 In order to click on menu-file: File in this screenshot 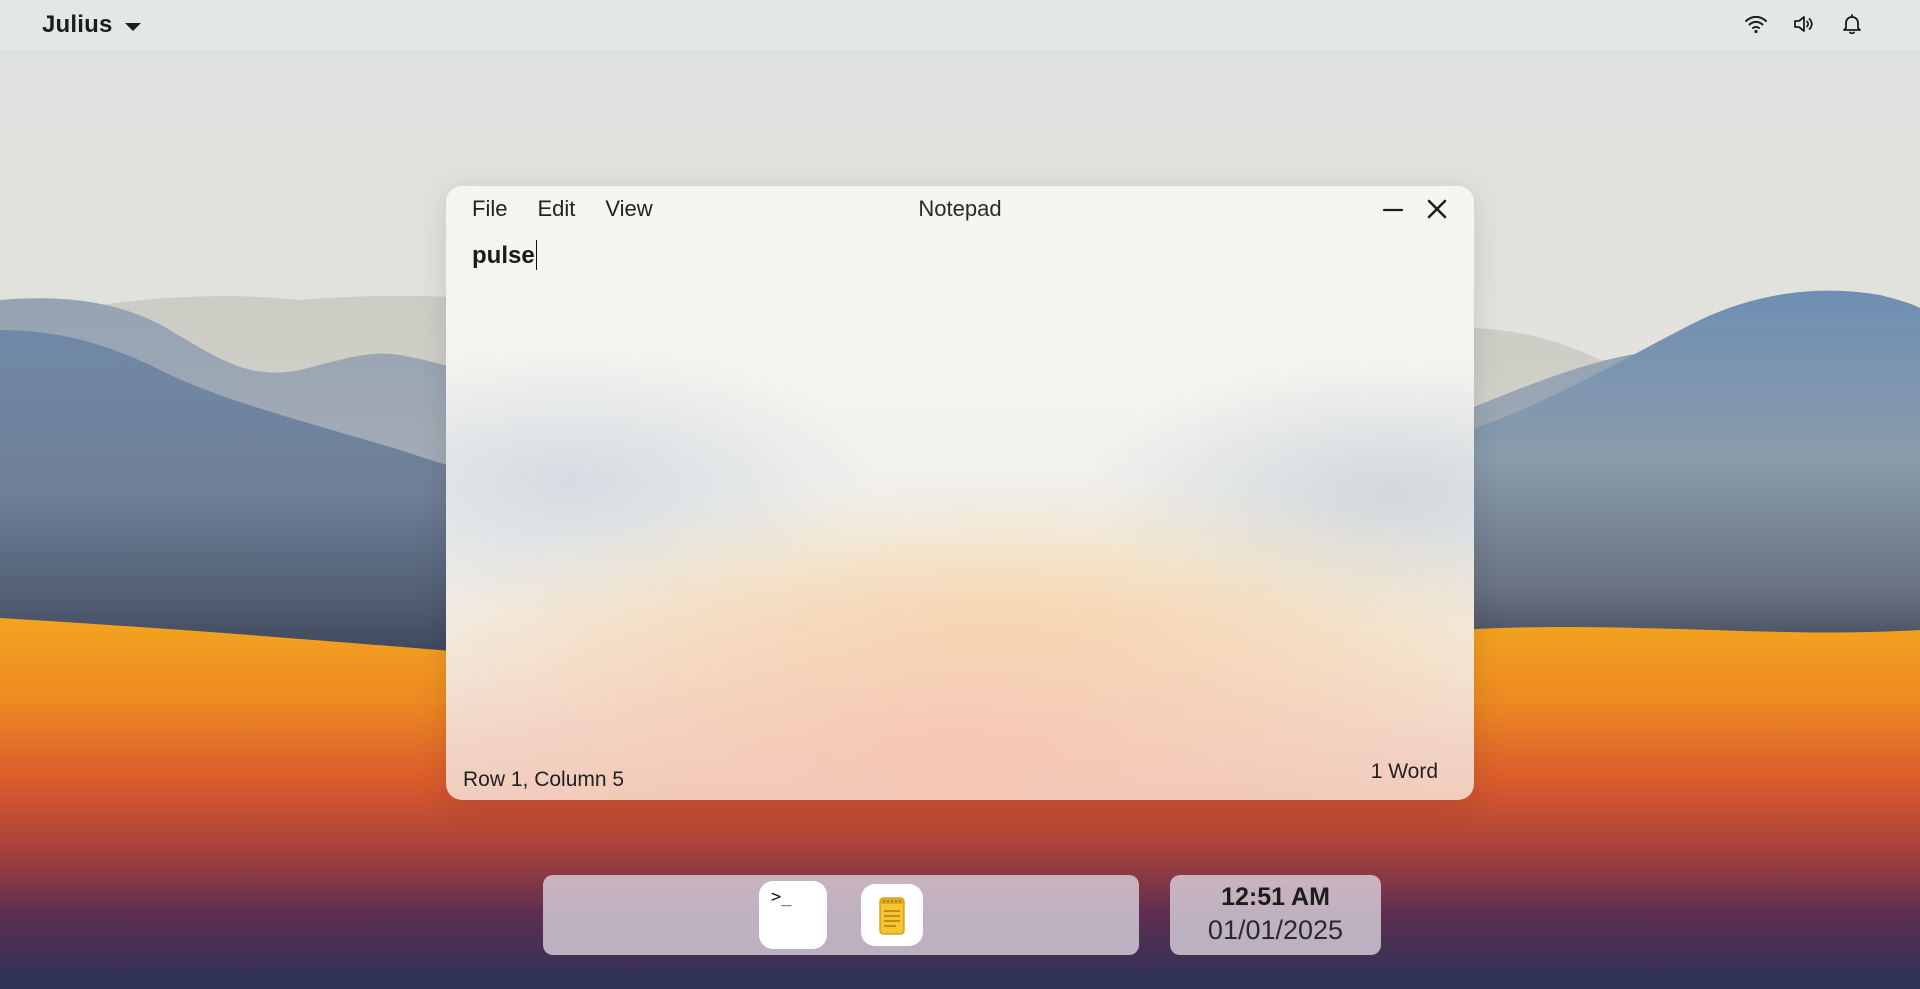, I will do `click(489, 209)`.